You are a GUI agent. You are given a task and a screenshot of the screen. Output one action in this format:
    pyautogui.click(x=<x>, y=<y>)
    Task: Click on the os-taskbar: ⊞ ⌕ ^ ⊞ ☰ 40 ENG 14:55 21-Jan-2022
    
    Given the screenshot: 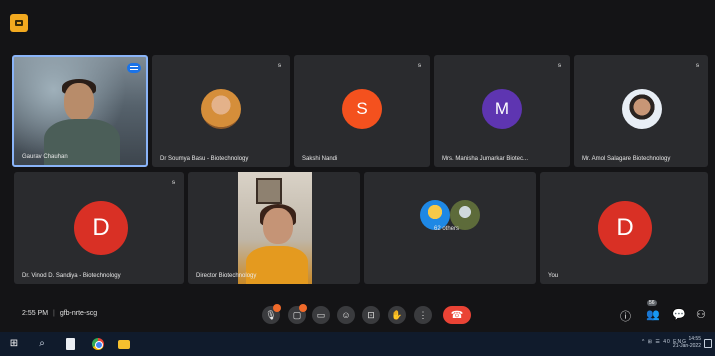 What is the action you would take?
    pyautogui.click(x=357, y=344)
    